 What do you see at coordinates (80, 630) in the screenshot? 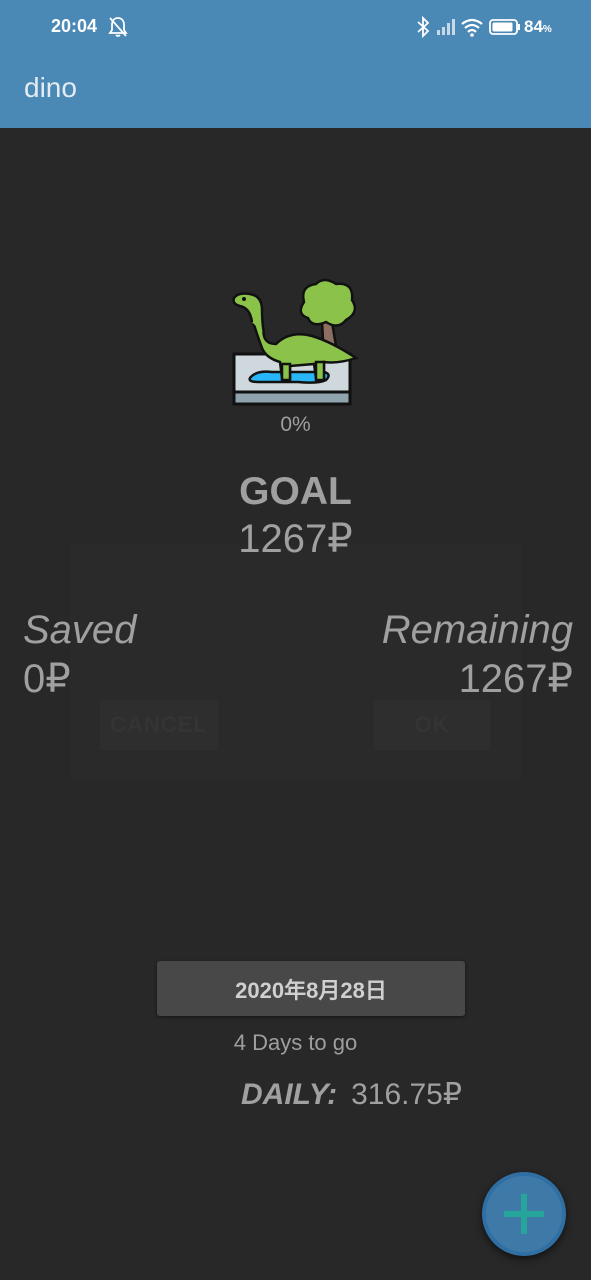
I see `saved-label: Saved` at bounding box center [80, 630].